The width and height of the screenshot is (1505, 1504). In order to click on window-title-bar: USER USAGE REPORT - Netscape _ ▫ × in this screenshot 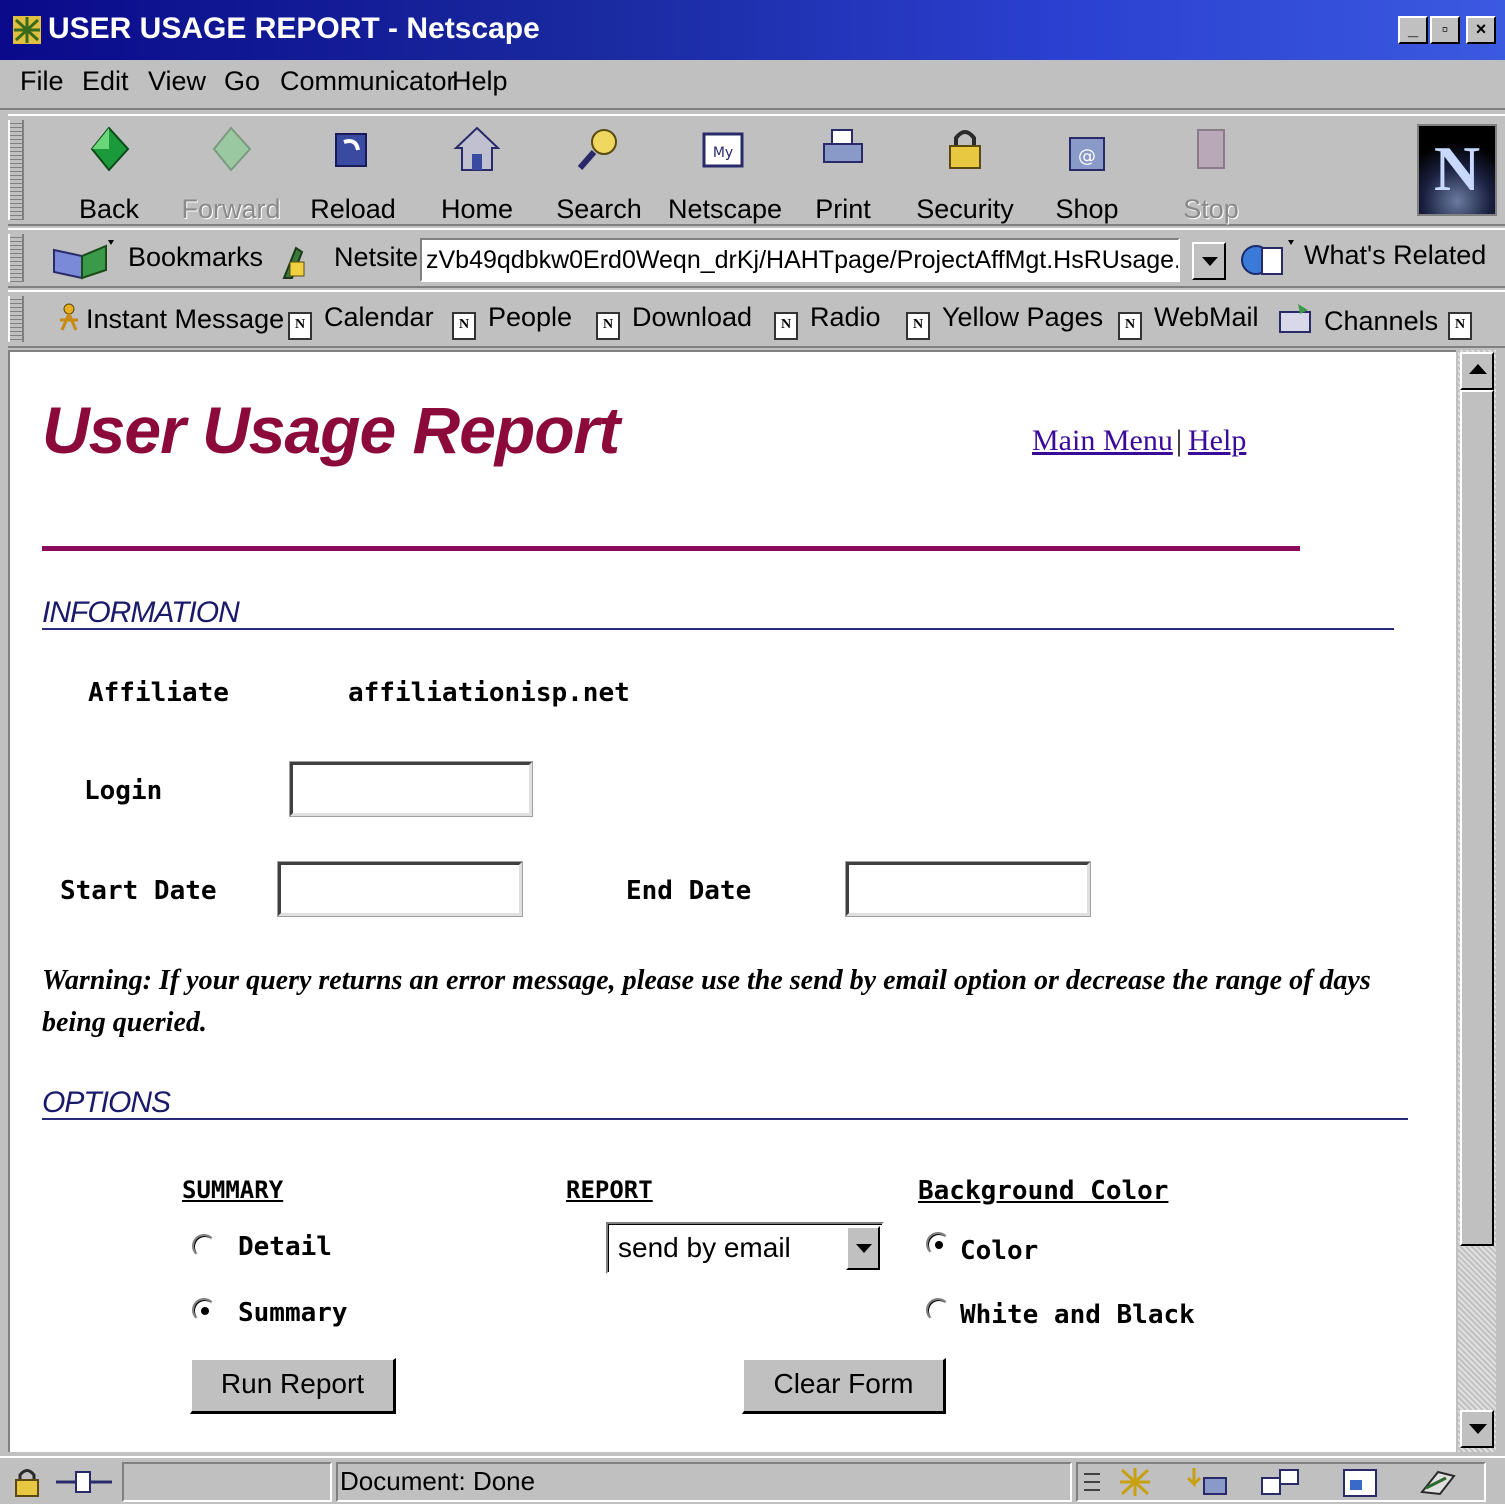, I will do `click(752, 30)`.